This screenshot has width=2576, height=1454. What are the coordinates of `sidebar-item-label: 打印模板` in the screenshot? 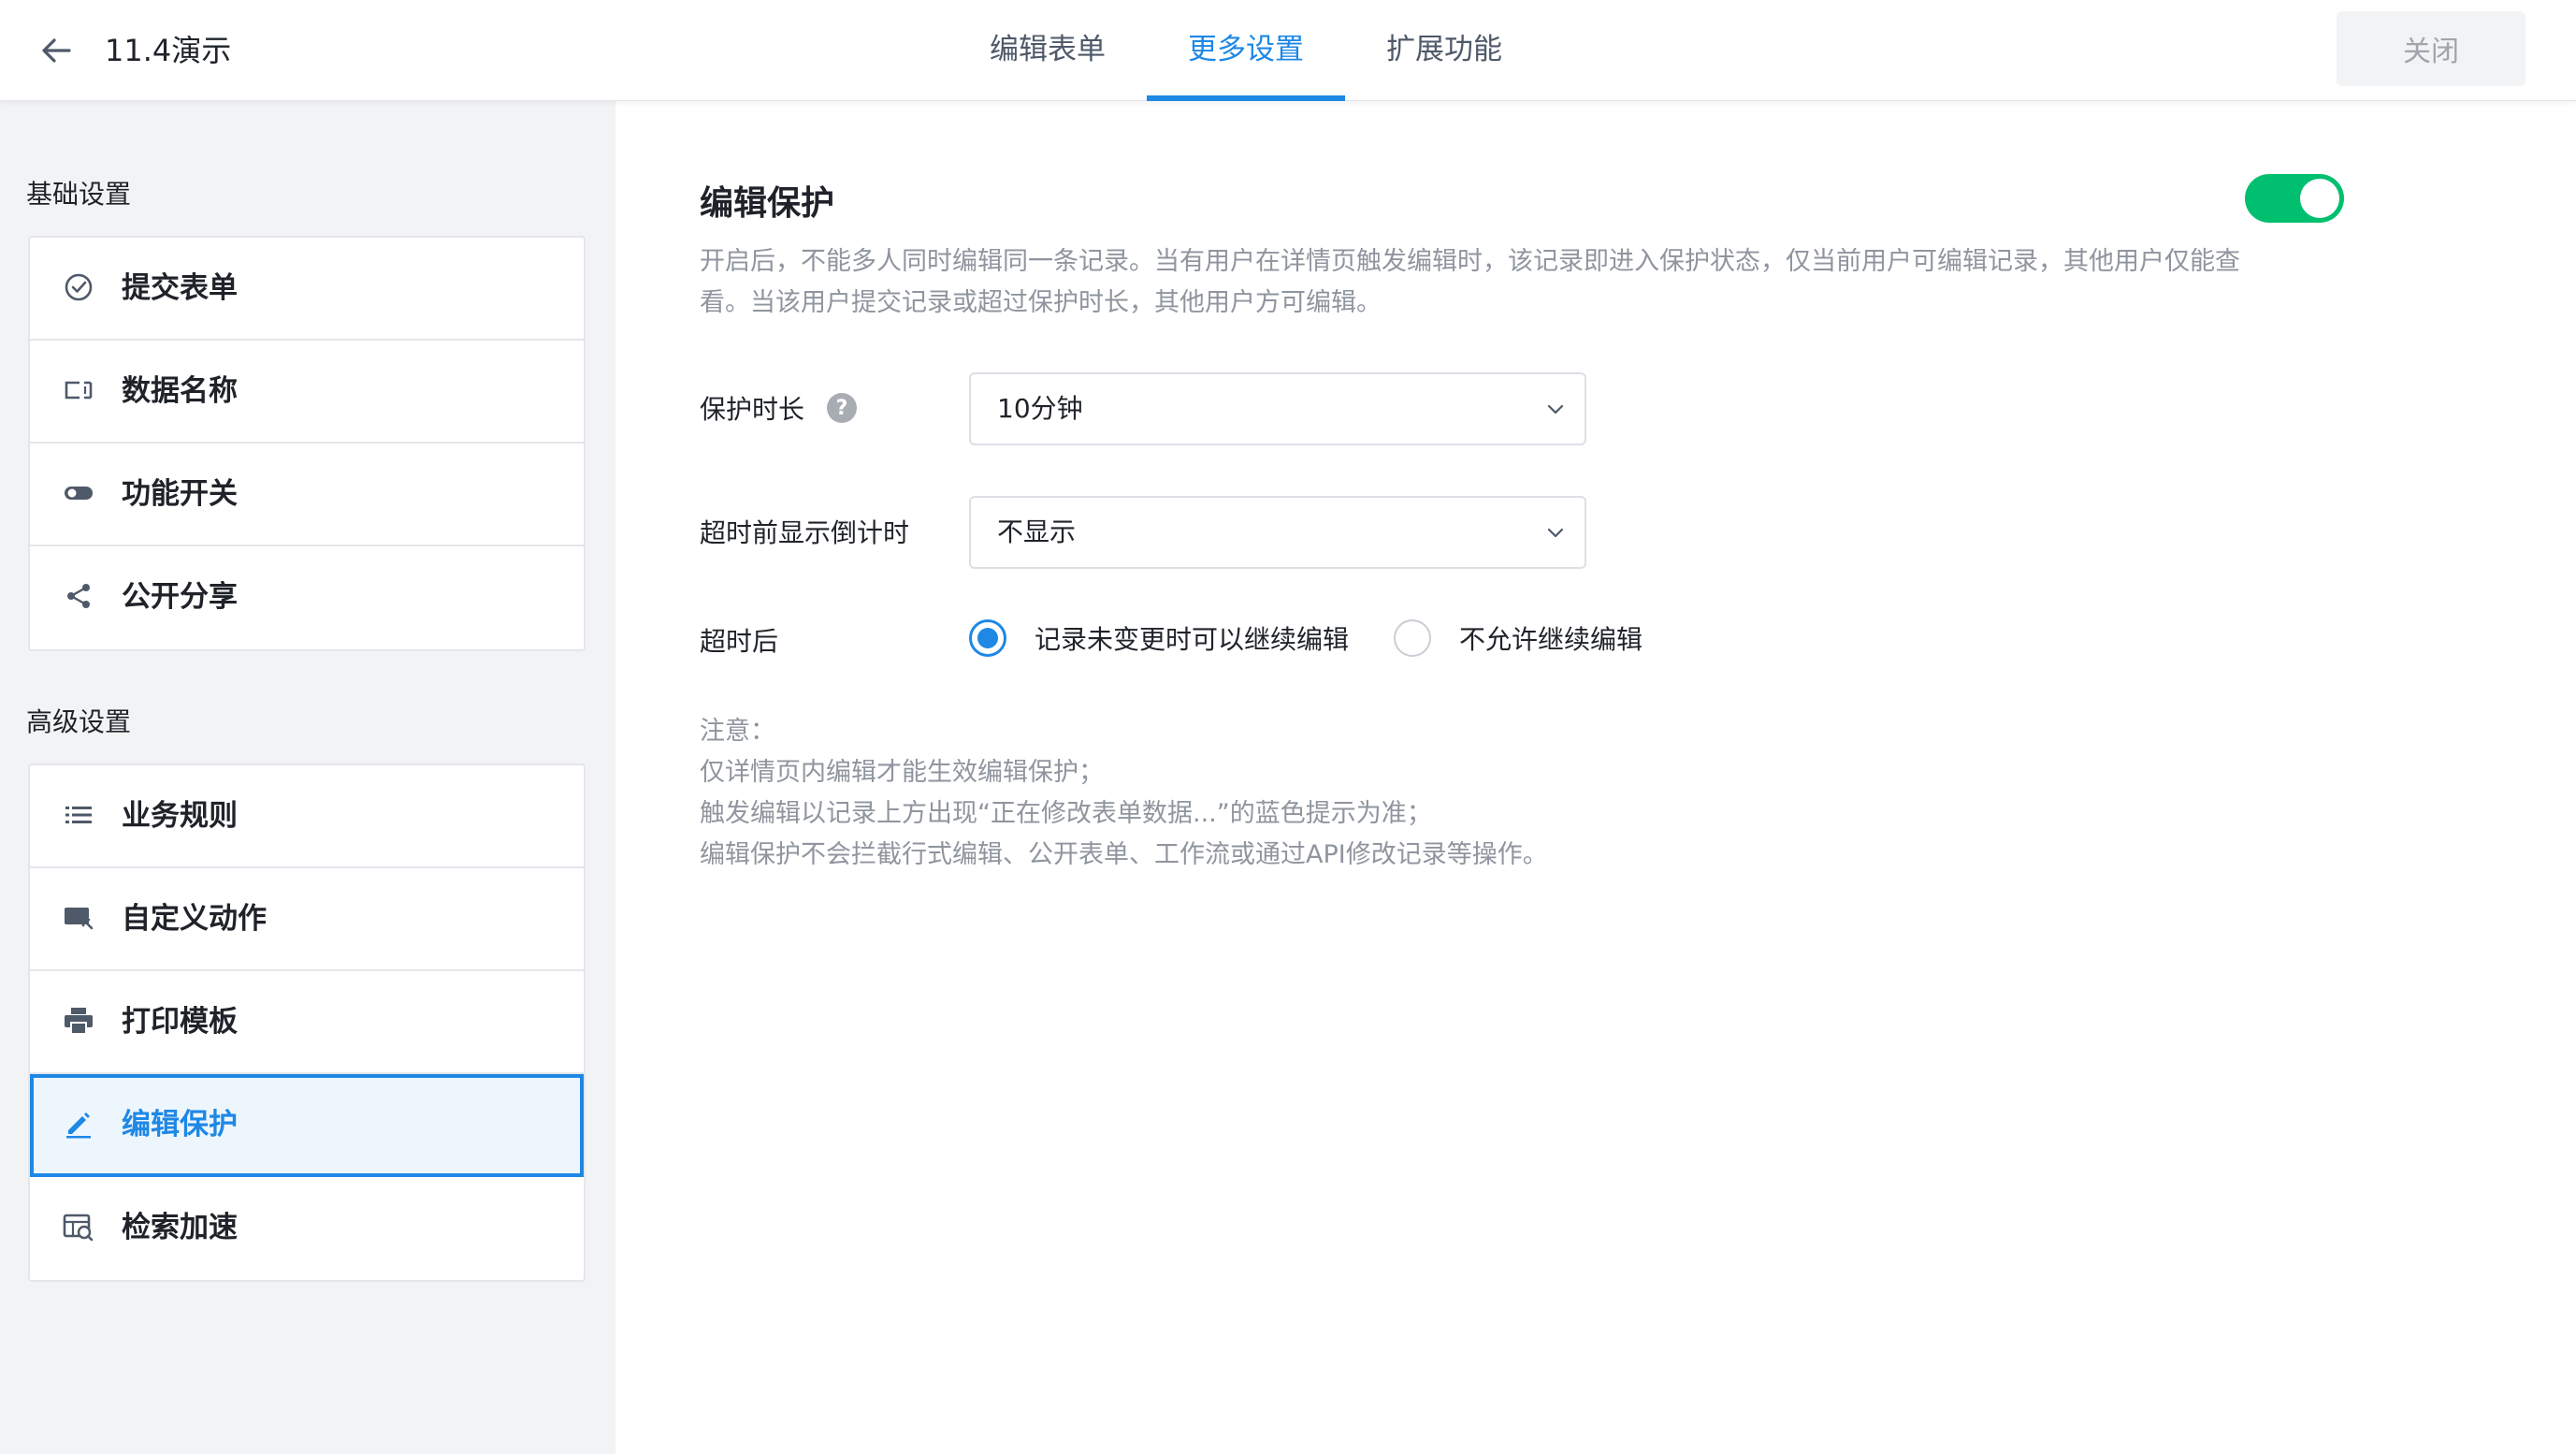 It's located at (180, 1022).